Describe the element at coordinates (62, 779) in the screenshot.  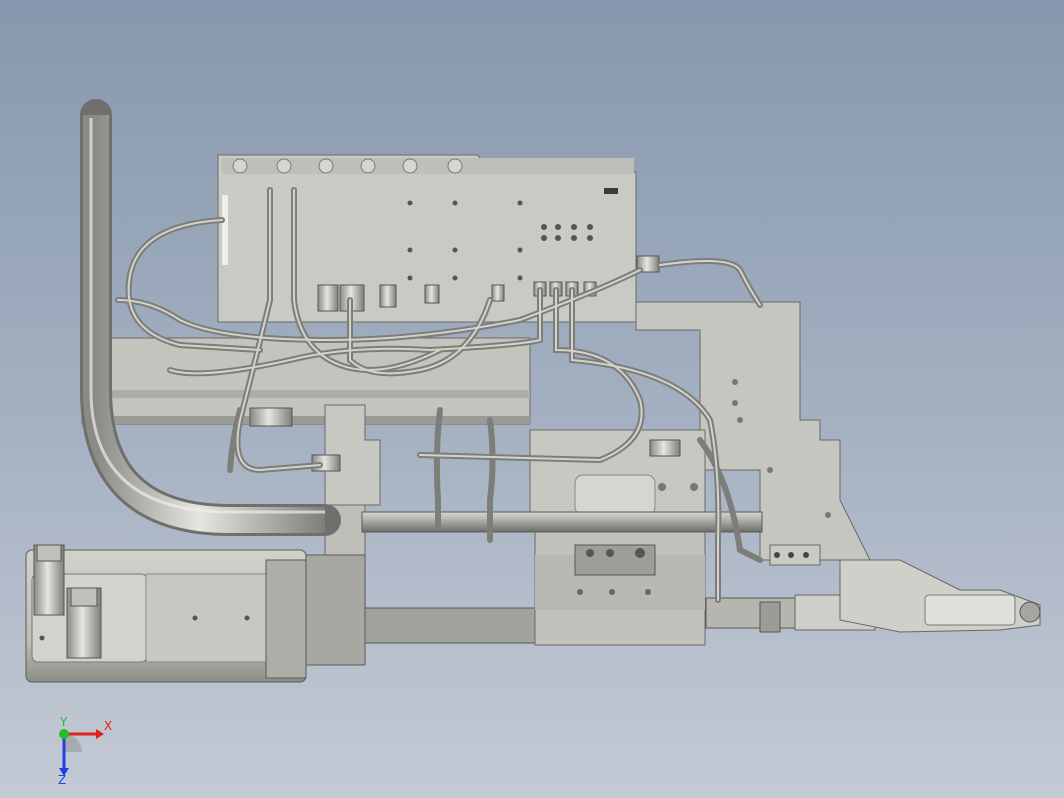
I see `z-axis-label: Z` at that location.